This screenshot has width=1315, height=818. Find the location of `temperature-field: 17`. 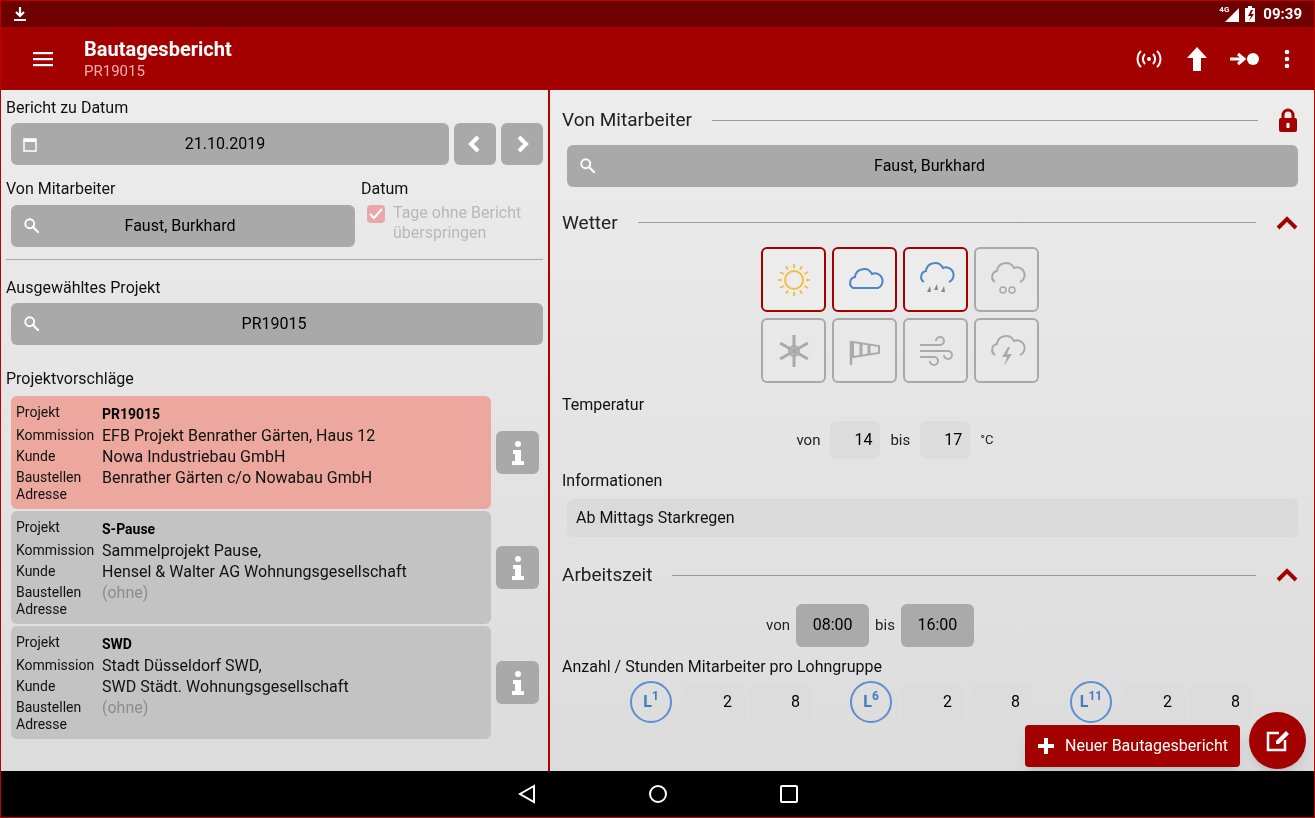

temperature-field: 17 is located at coordinates (945, 440).